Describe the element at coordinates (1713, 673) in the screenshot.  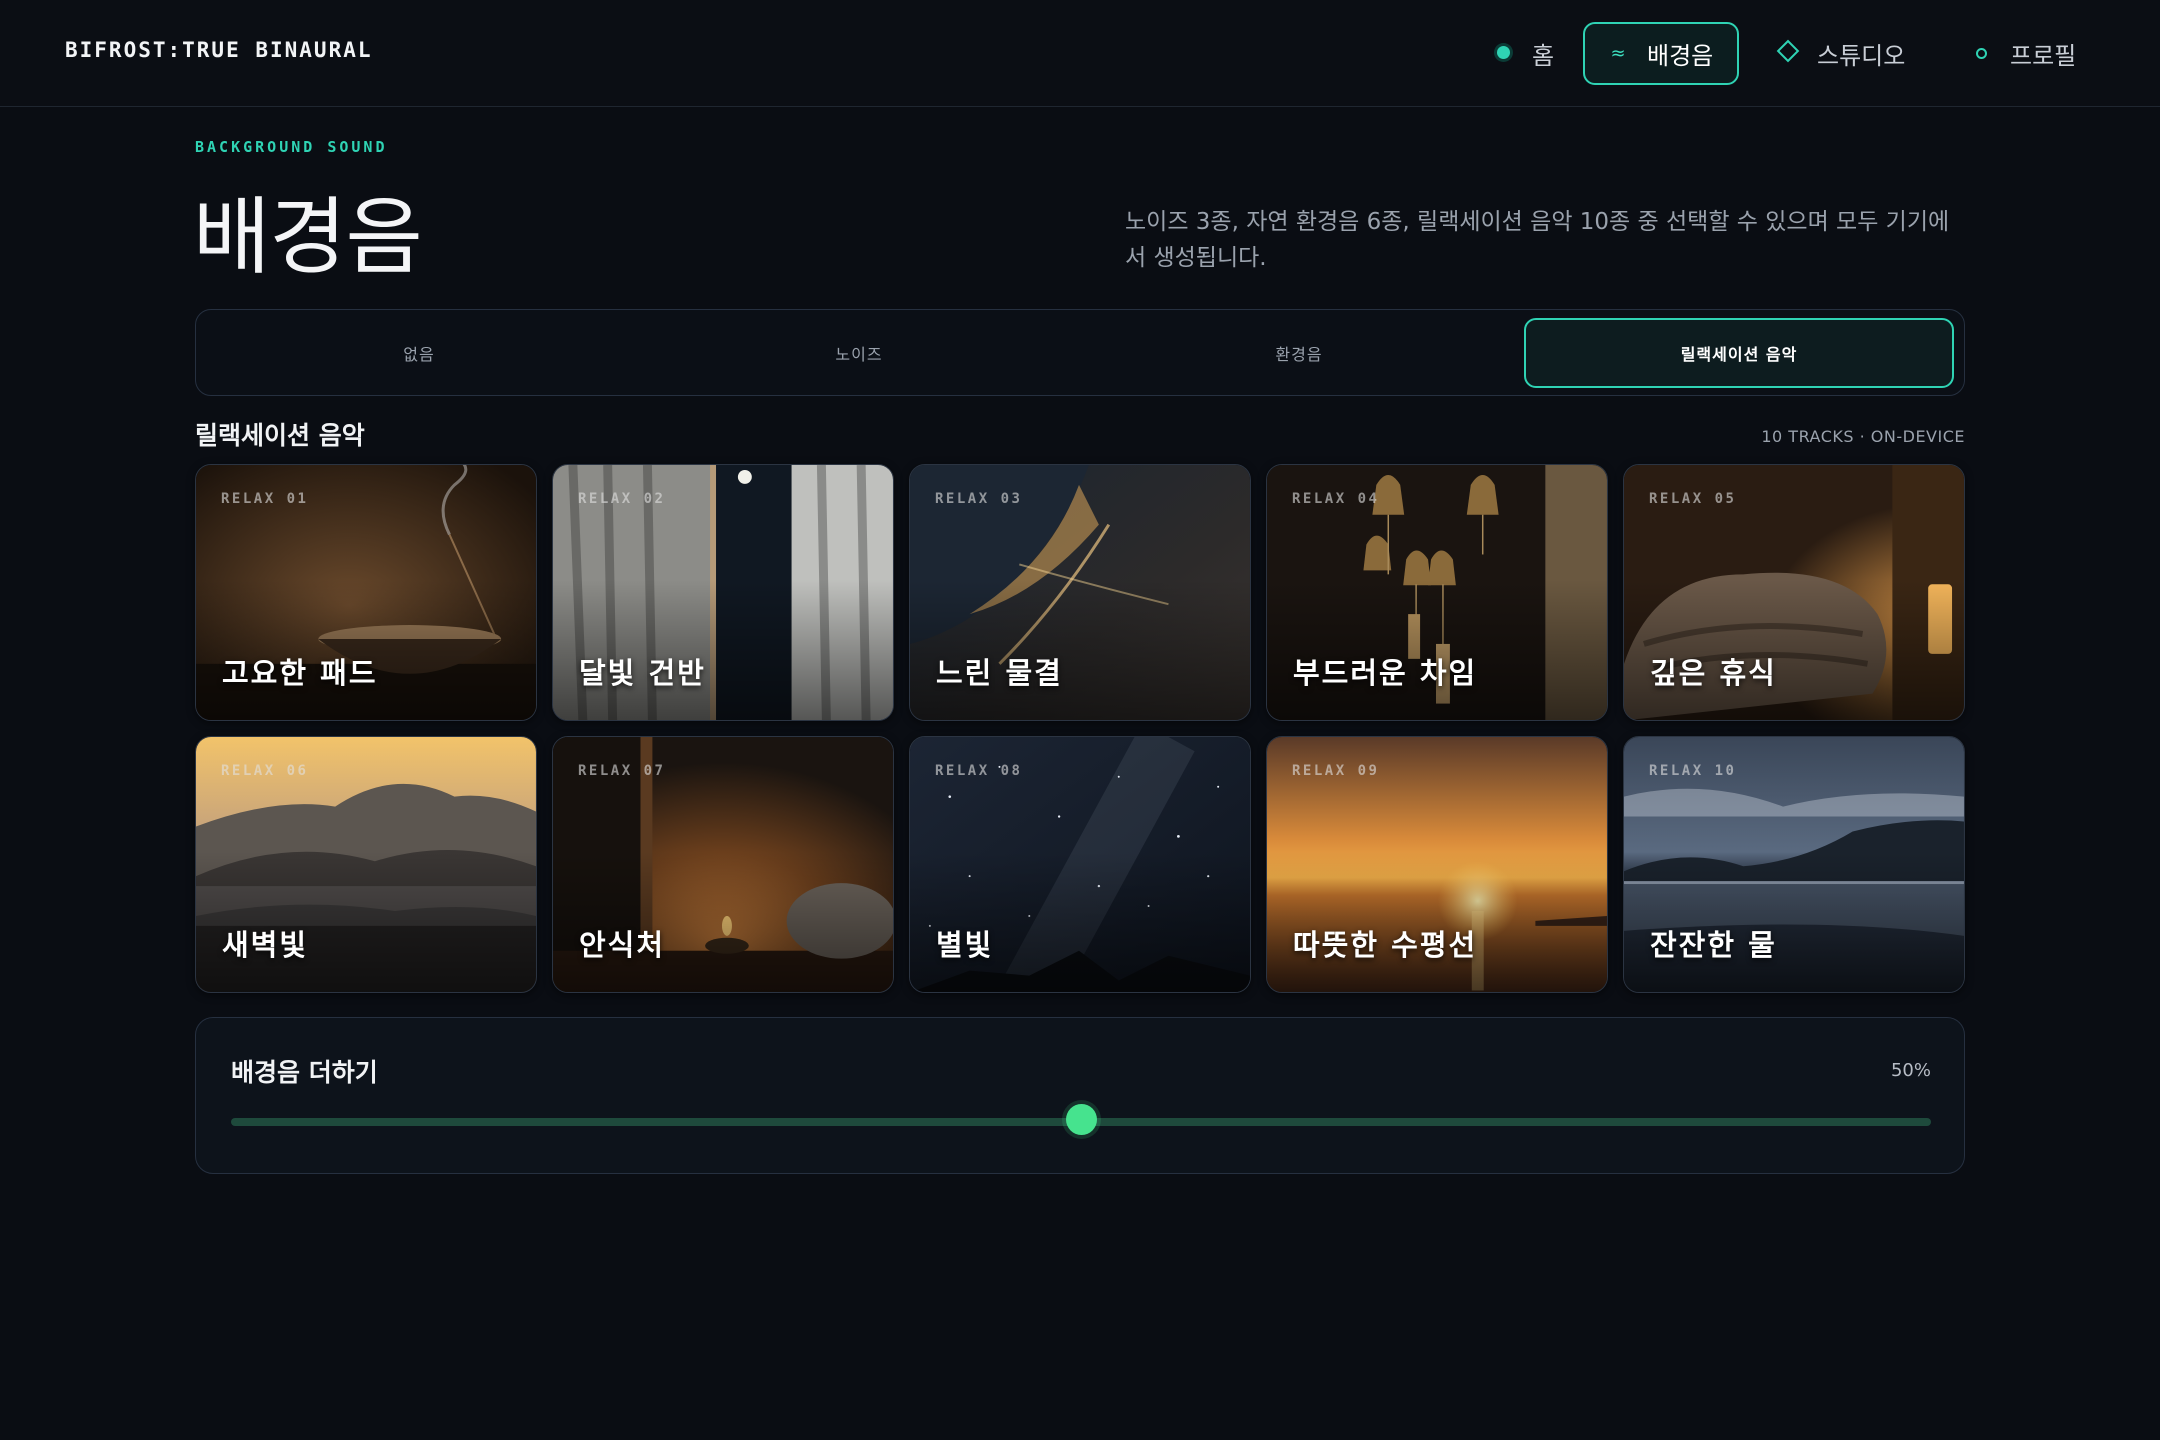
I see `track-name: 깊은 휴식` at that location.